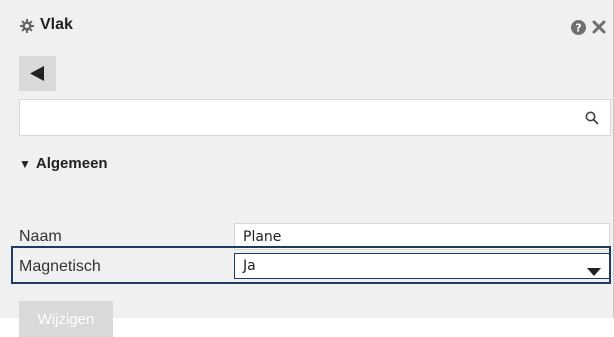 The height and width of the screenshot is (337, 614). What do you see at coordinates (594, 269) in the screenshot?
I see `chevron-down-icon` at bounding box center [594, 269].